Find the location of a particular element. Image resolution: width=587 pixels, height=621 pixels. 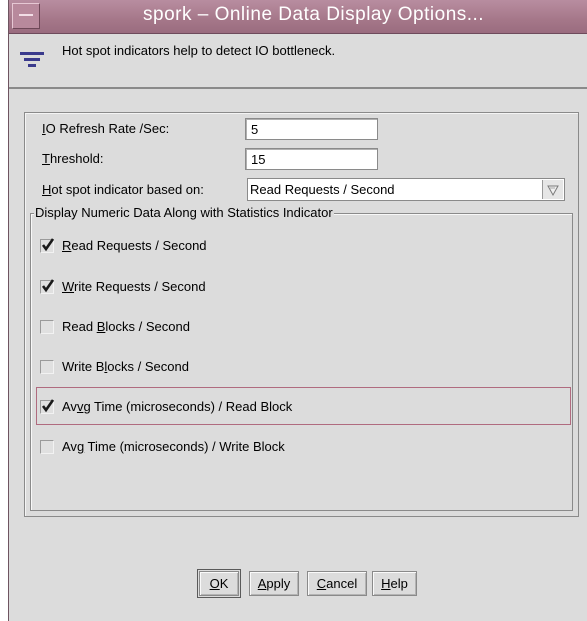

window-menu-button is located at coordinates (26, 16).